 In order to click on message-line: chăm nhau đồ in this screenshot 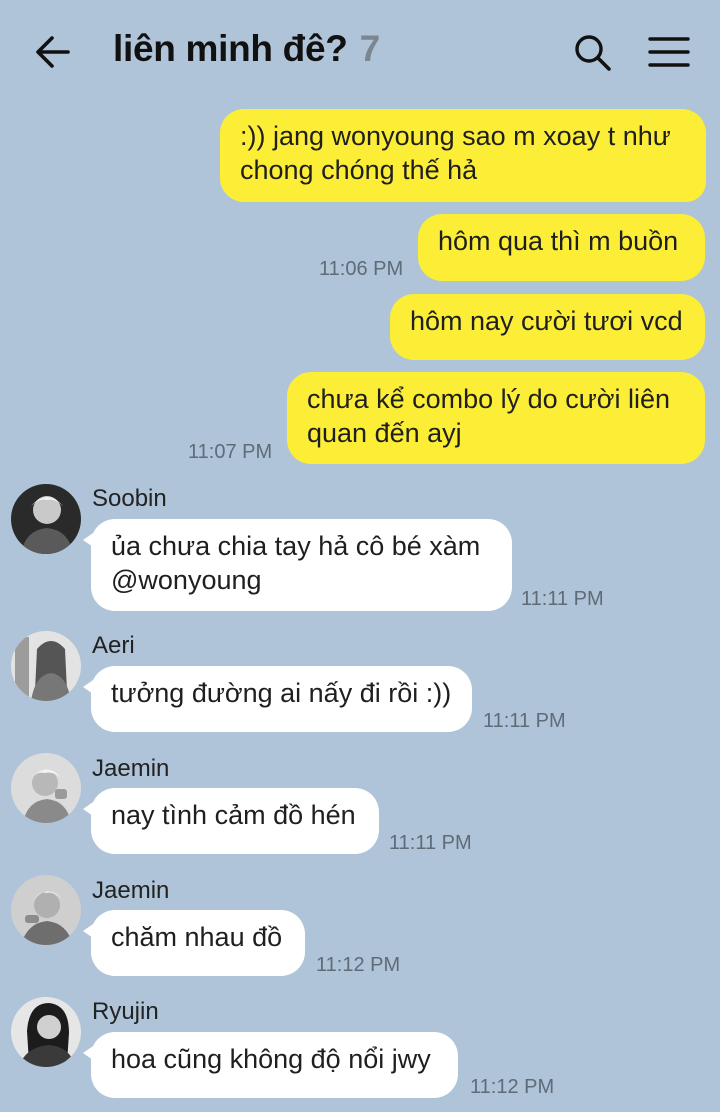, I will do `click(197, 937)`.